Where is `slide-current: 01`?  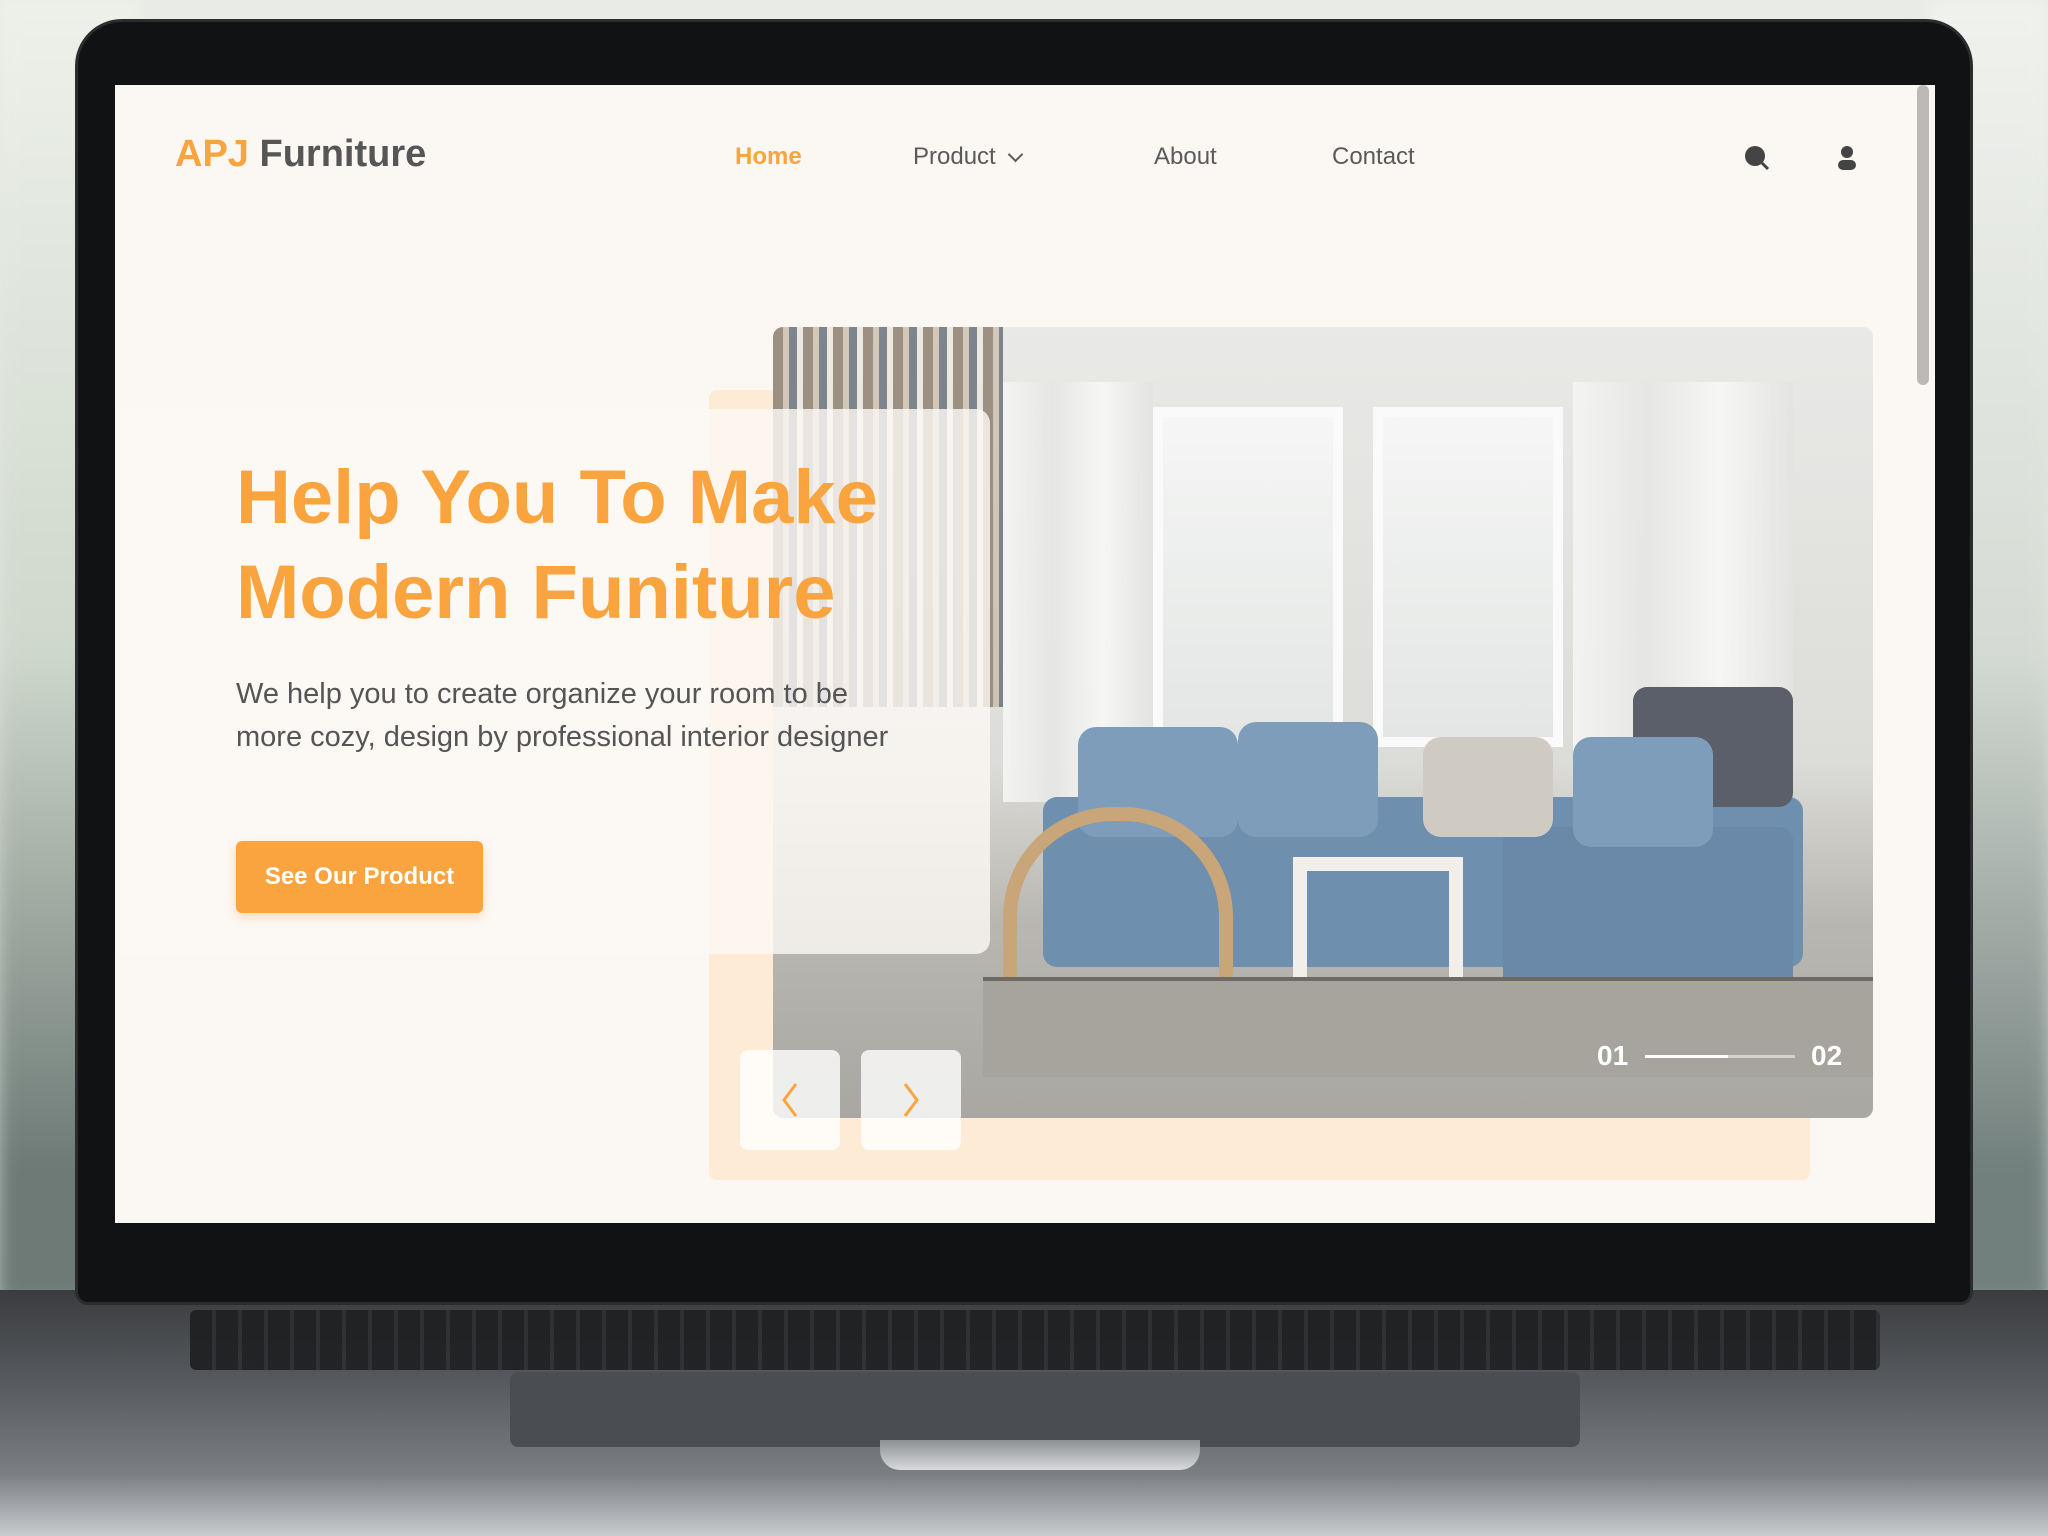 slide-current: 01 is located at coordinates (1613, 1055).